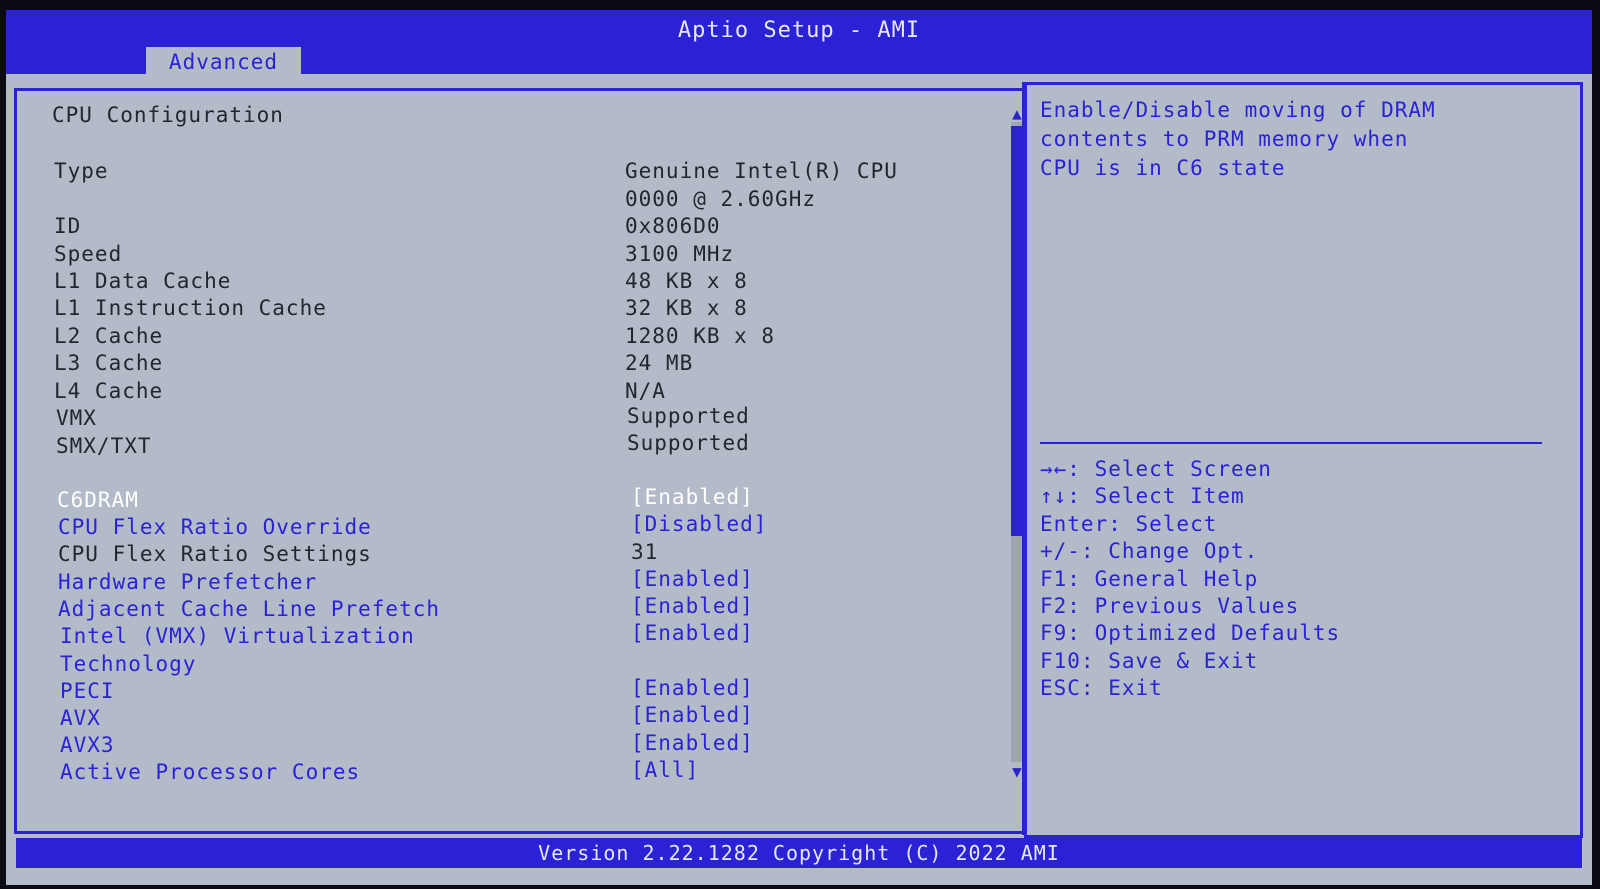 The width and height of the screenshot is (1600, 889). Describe the element at coordinates (799, 853) in the screenshot. I see `footer-version: Version 2.22.1282 Copyright (C) 2022 AMI` at that location.